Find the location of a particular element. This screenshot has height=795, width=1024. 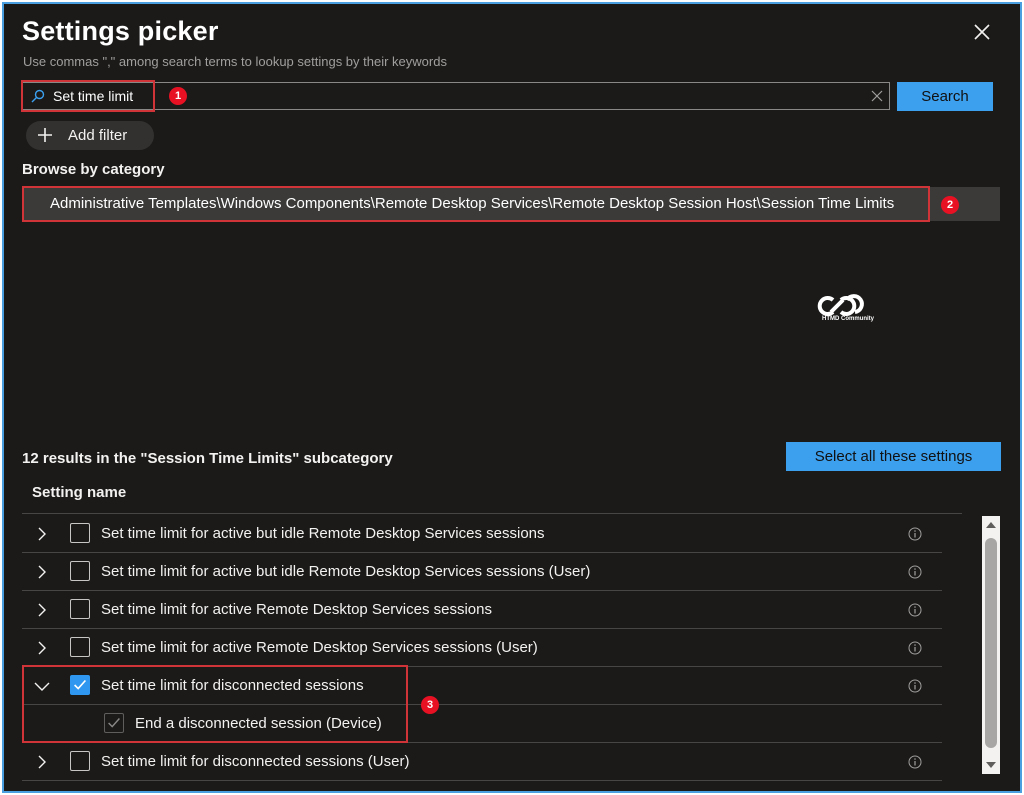

highlight-box-search is located at coordinates (88, 96).